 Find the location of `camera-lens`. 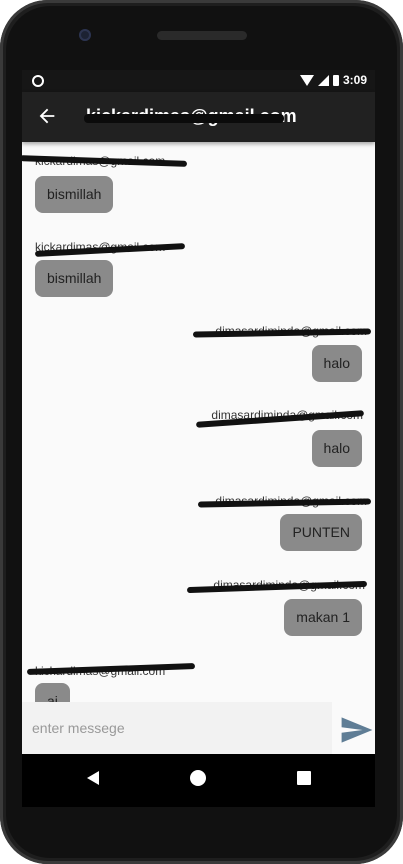

camera-lens is located at coordinates (85, 35).